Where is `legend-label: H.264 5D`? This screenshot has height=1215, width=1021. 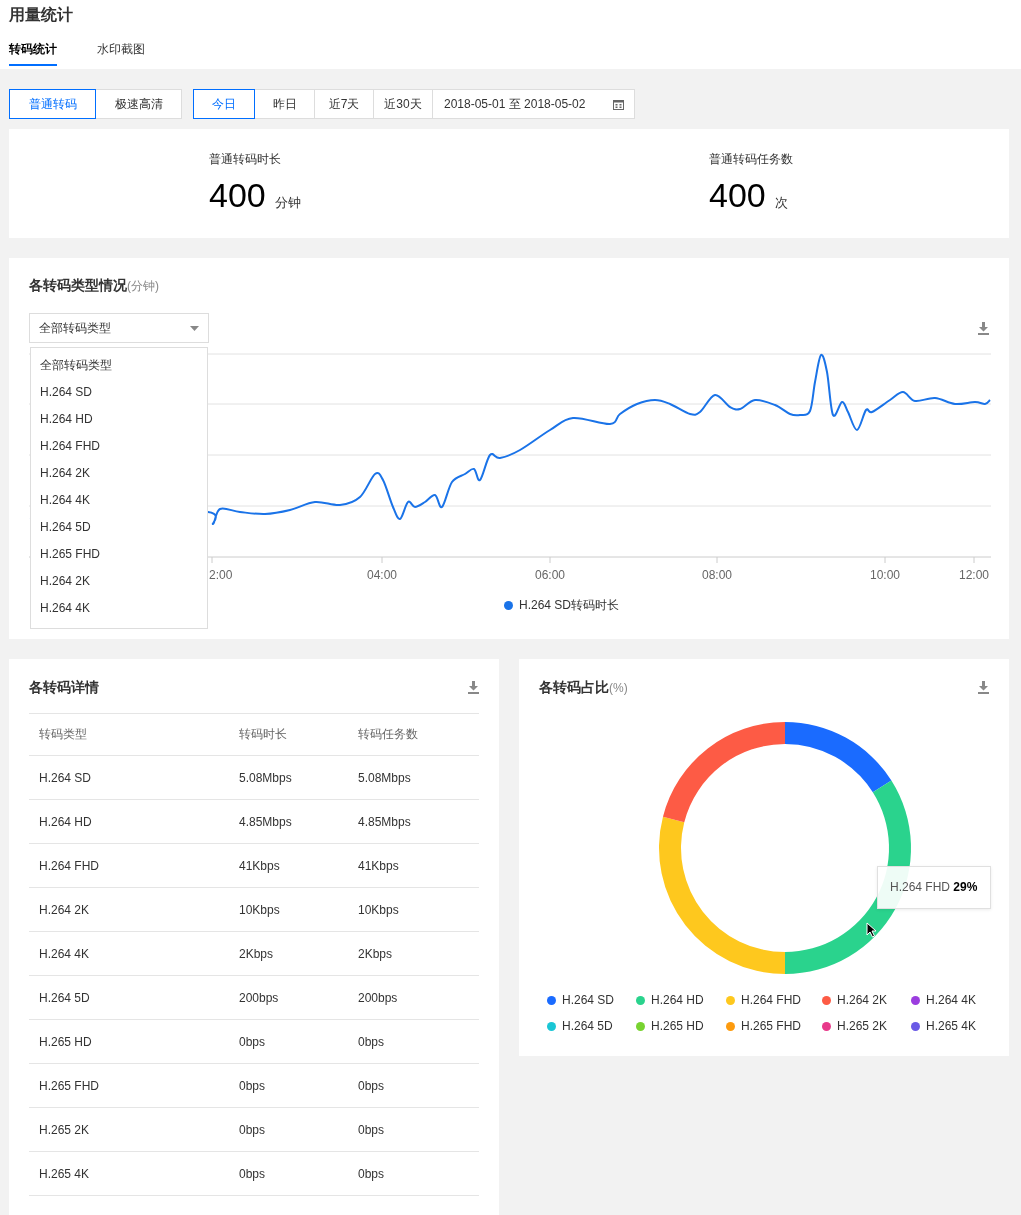
legend-label: H.264 5D is located at coordinates (587, 1026).